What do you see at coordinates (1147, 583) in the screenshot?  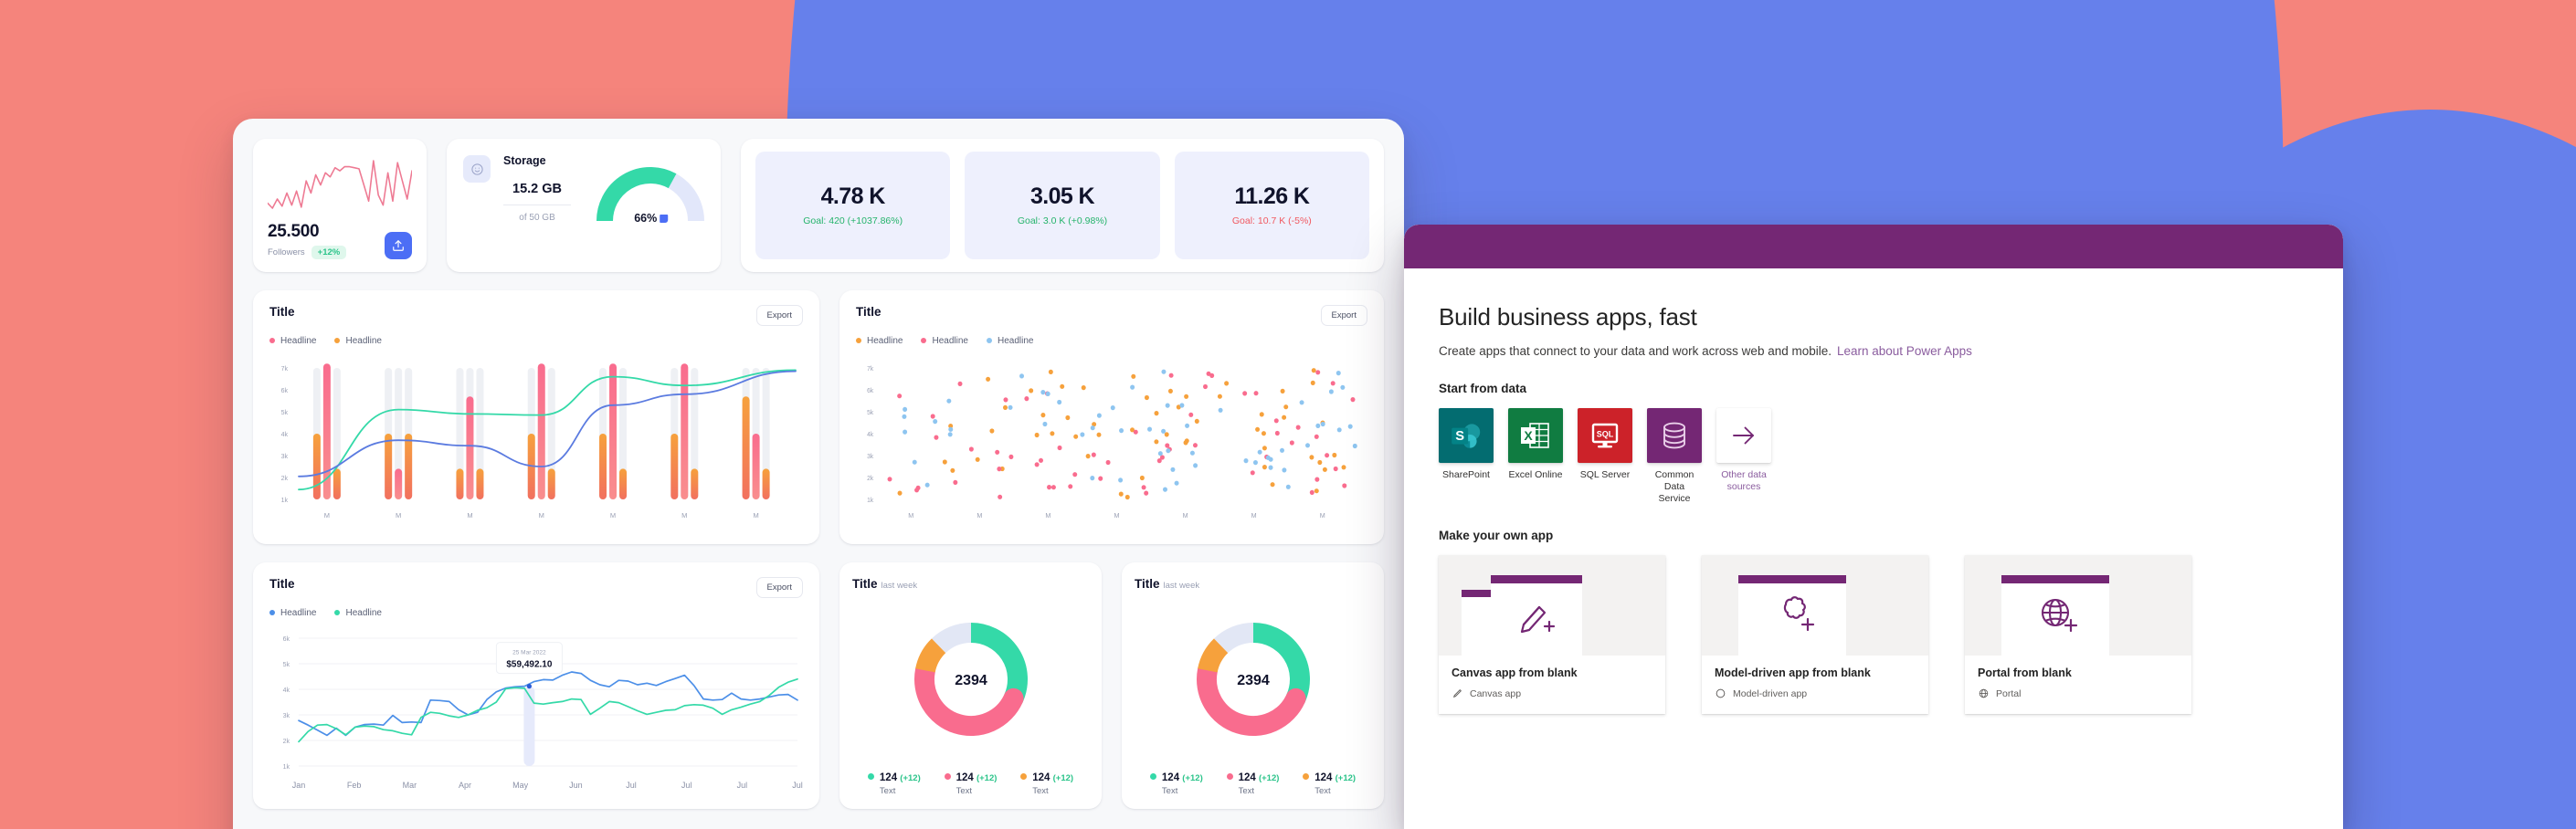 I see `chart-title-text: Title` at bounding box center [1147, 583].